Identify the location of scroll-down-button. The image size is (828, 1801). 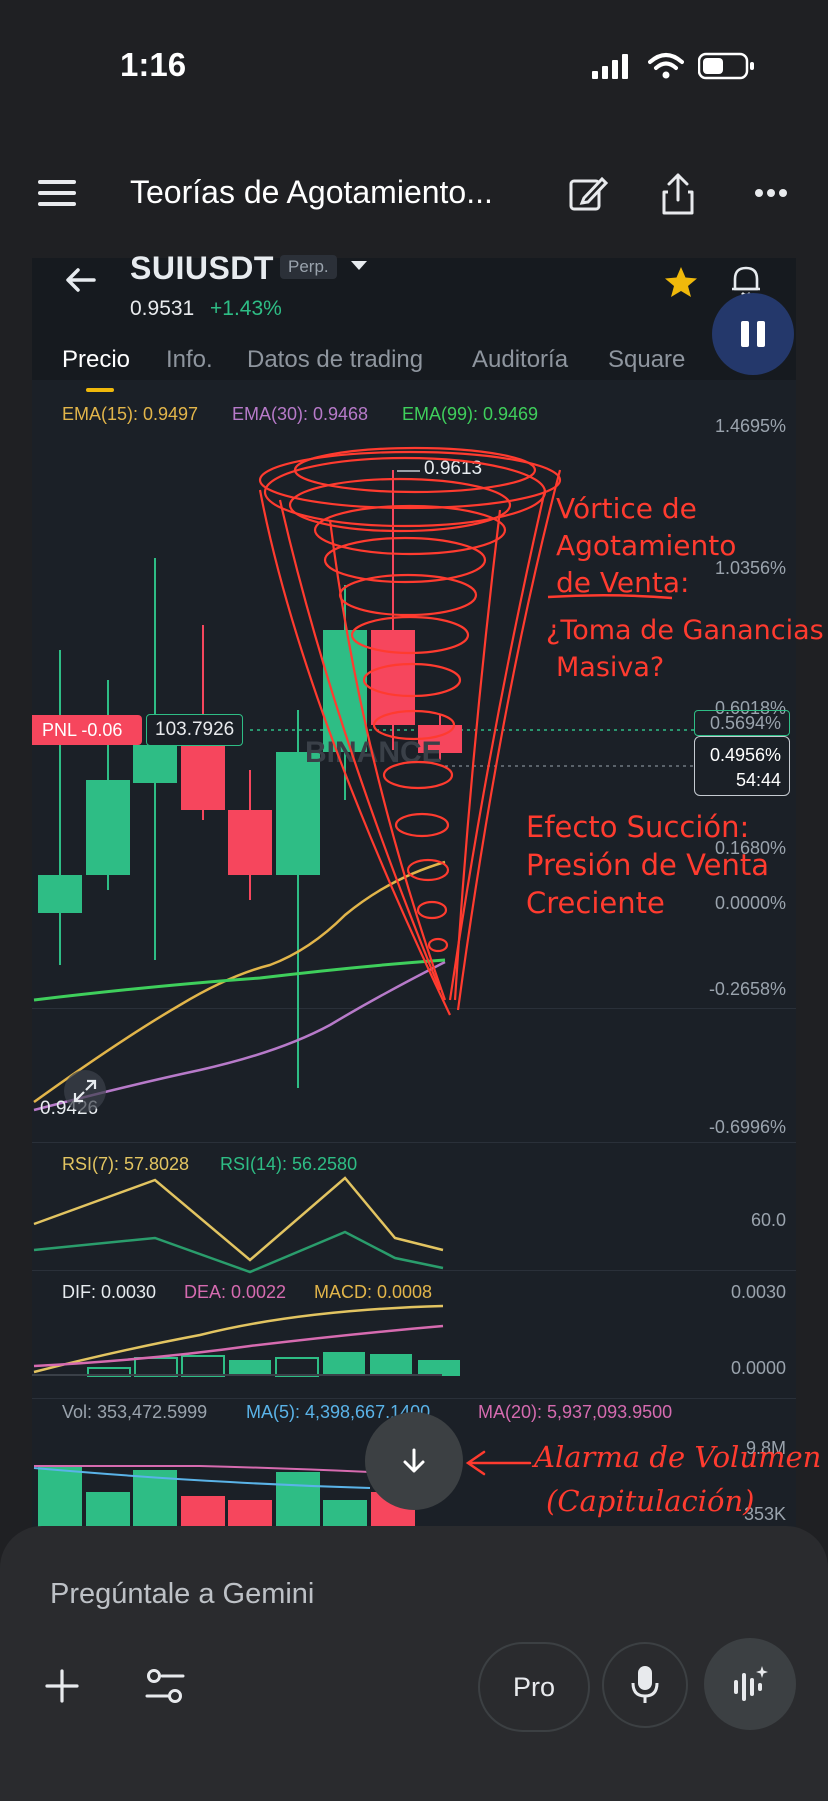
(414, 1461).